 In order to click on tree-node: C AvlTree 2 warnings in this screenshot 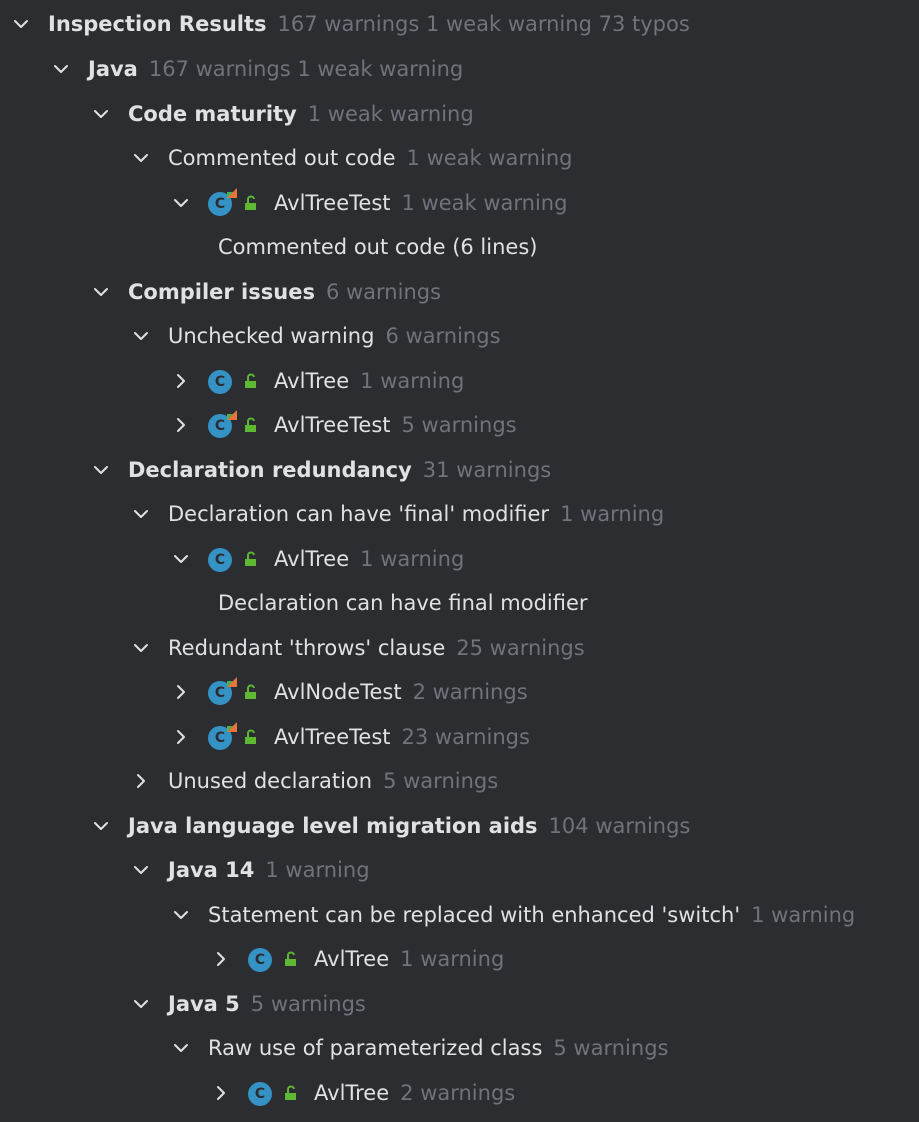, I will do `click(459, 1093)`.